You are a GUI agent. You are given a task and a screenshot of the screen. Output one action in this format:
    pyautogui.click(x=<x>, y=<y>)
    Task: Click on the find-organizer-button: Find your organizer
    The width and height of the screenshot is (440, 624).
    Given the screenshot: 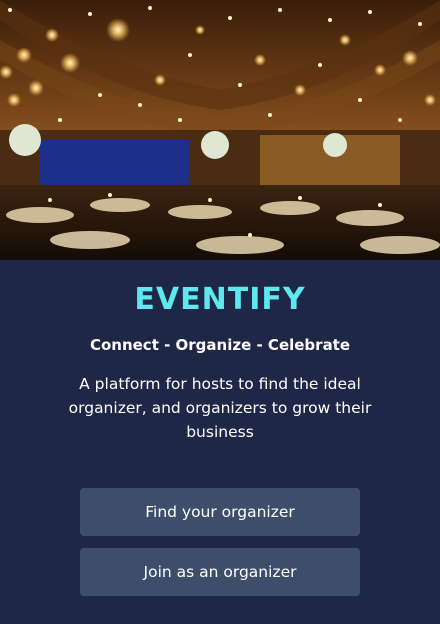 What is the action you would take?
    pyautogui.click(x=220, y=512)
    